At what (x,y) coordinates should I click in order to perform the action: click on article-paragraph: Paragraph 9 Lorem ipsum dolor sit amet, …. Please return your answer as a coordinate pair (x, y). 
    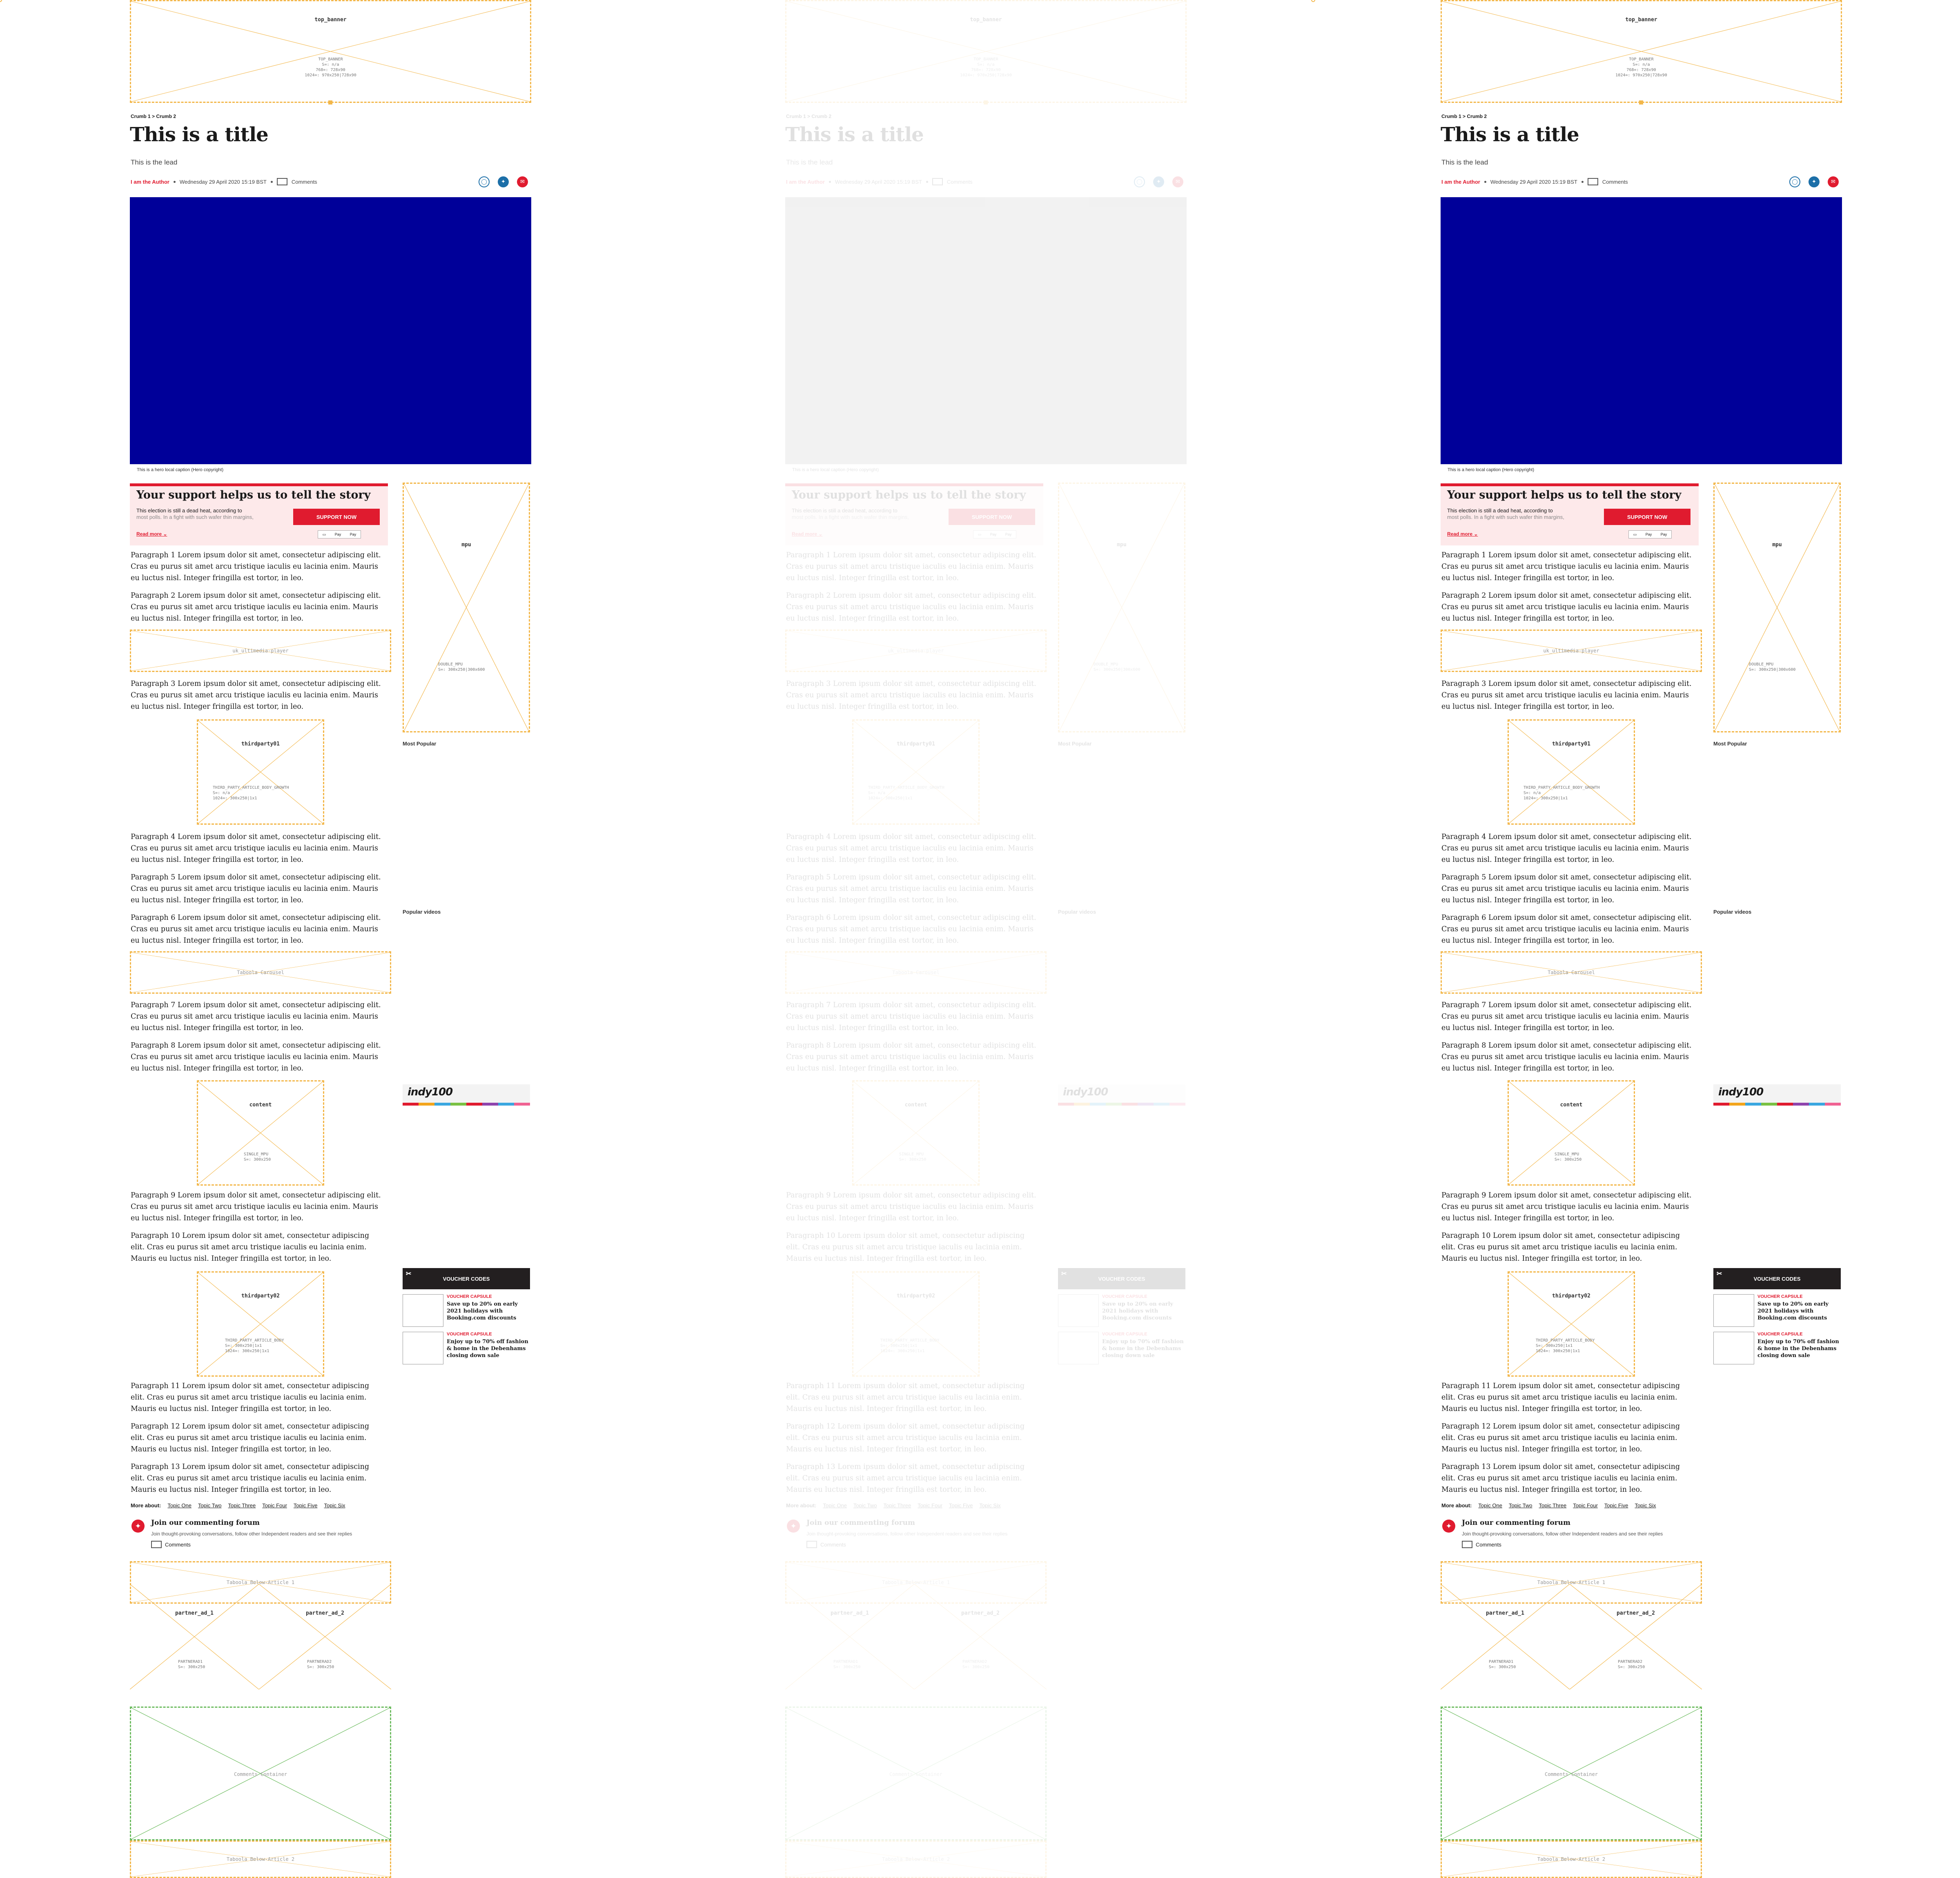
    Looking at the image, I should click on (911, 1207).